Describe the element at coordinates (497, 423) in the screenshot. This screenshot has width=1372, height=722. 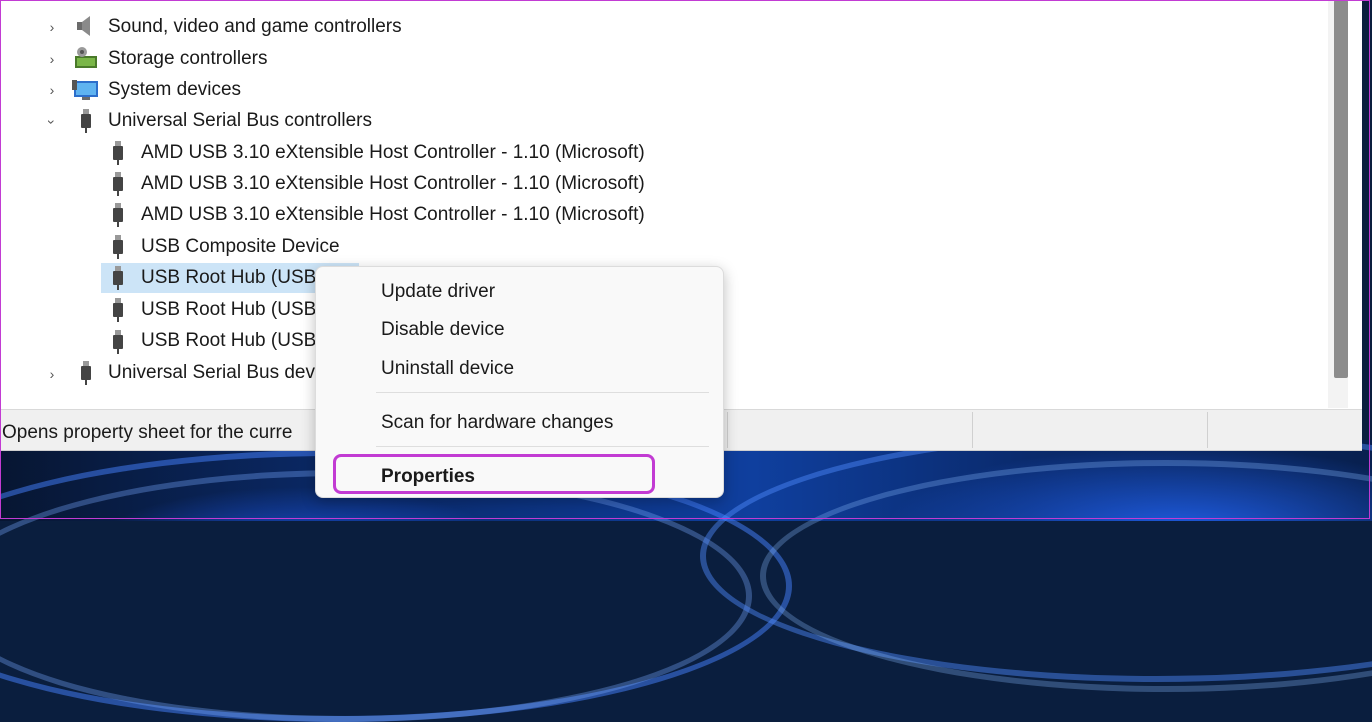
I see `menu-item-scan-hardware: Scan for hardware changes` at that location.